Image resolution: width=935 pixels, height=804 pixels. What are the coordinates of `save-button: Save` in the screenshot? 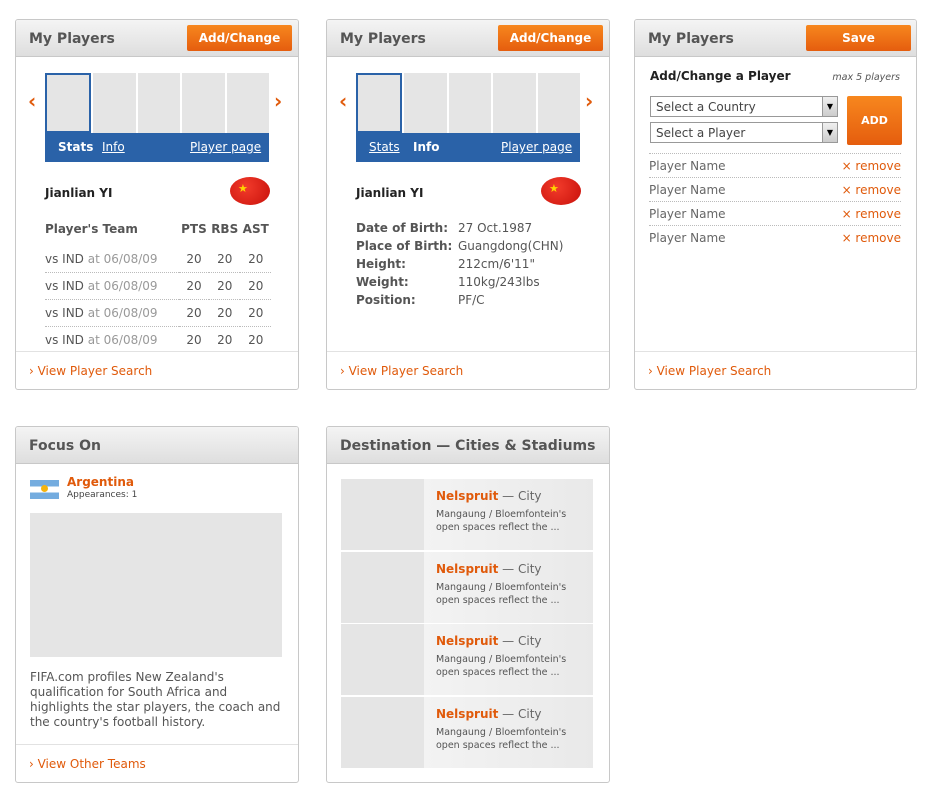 It's located at (858, 38).